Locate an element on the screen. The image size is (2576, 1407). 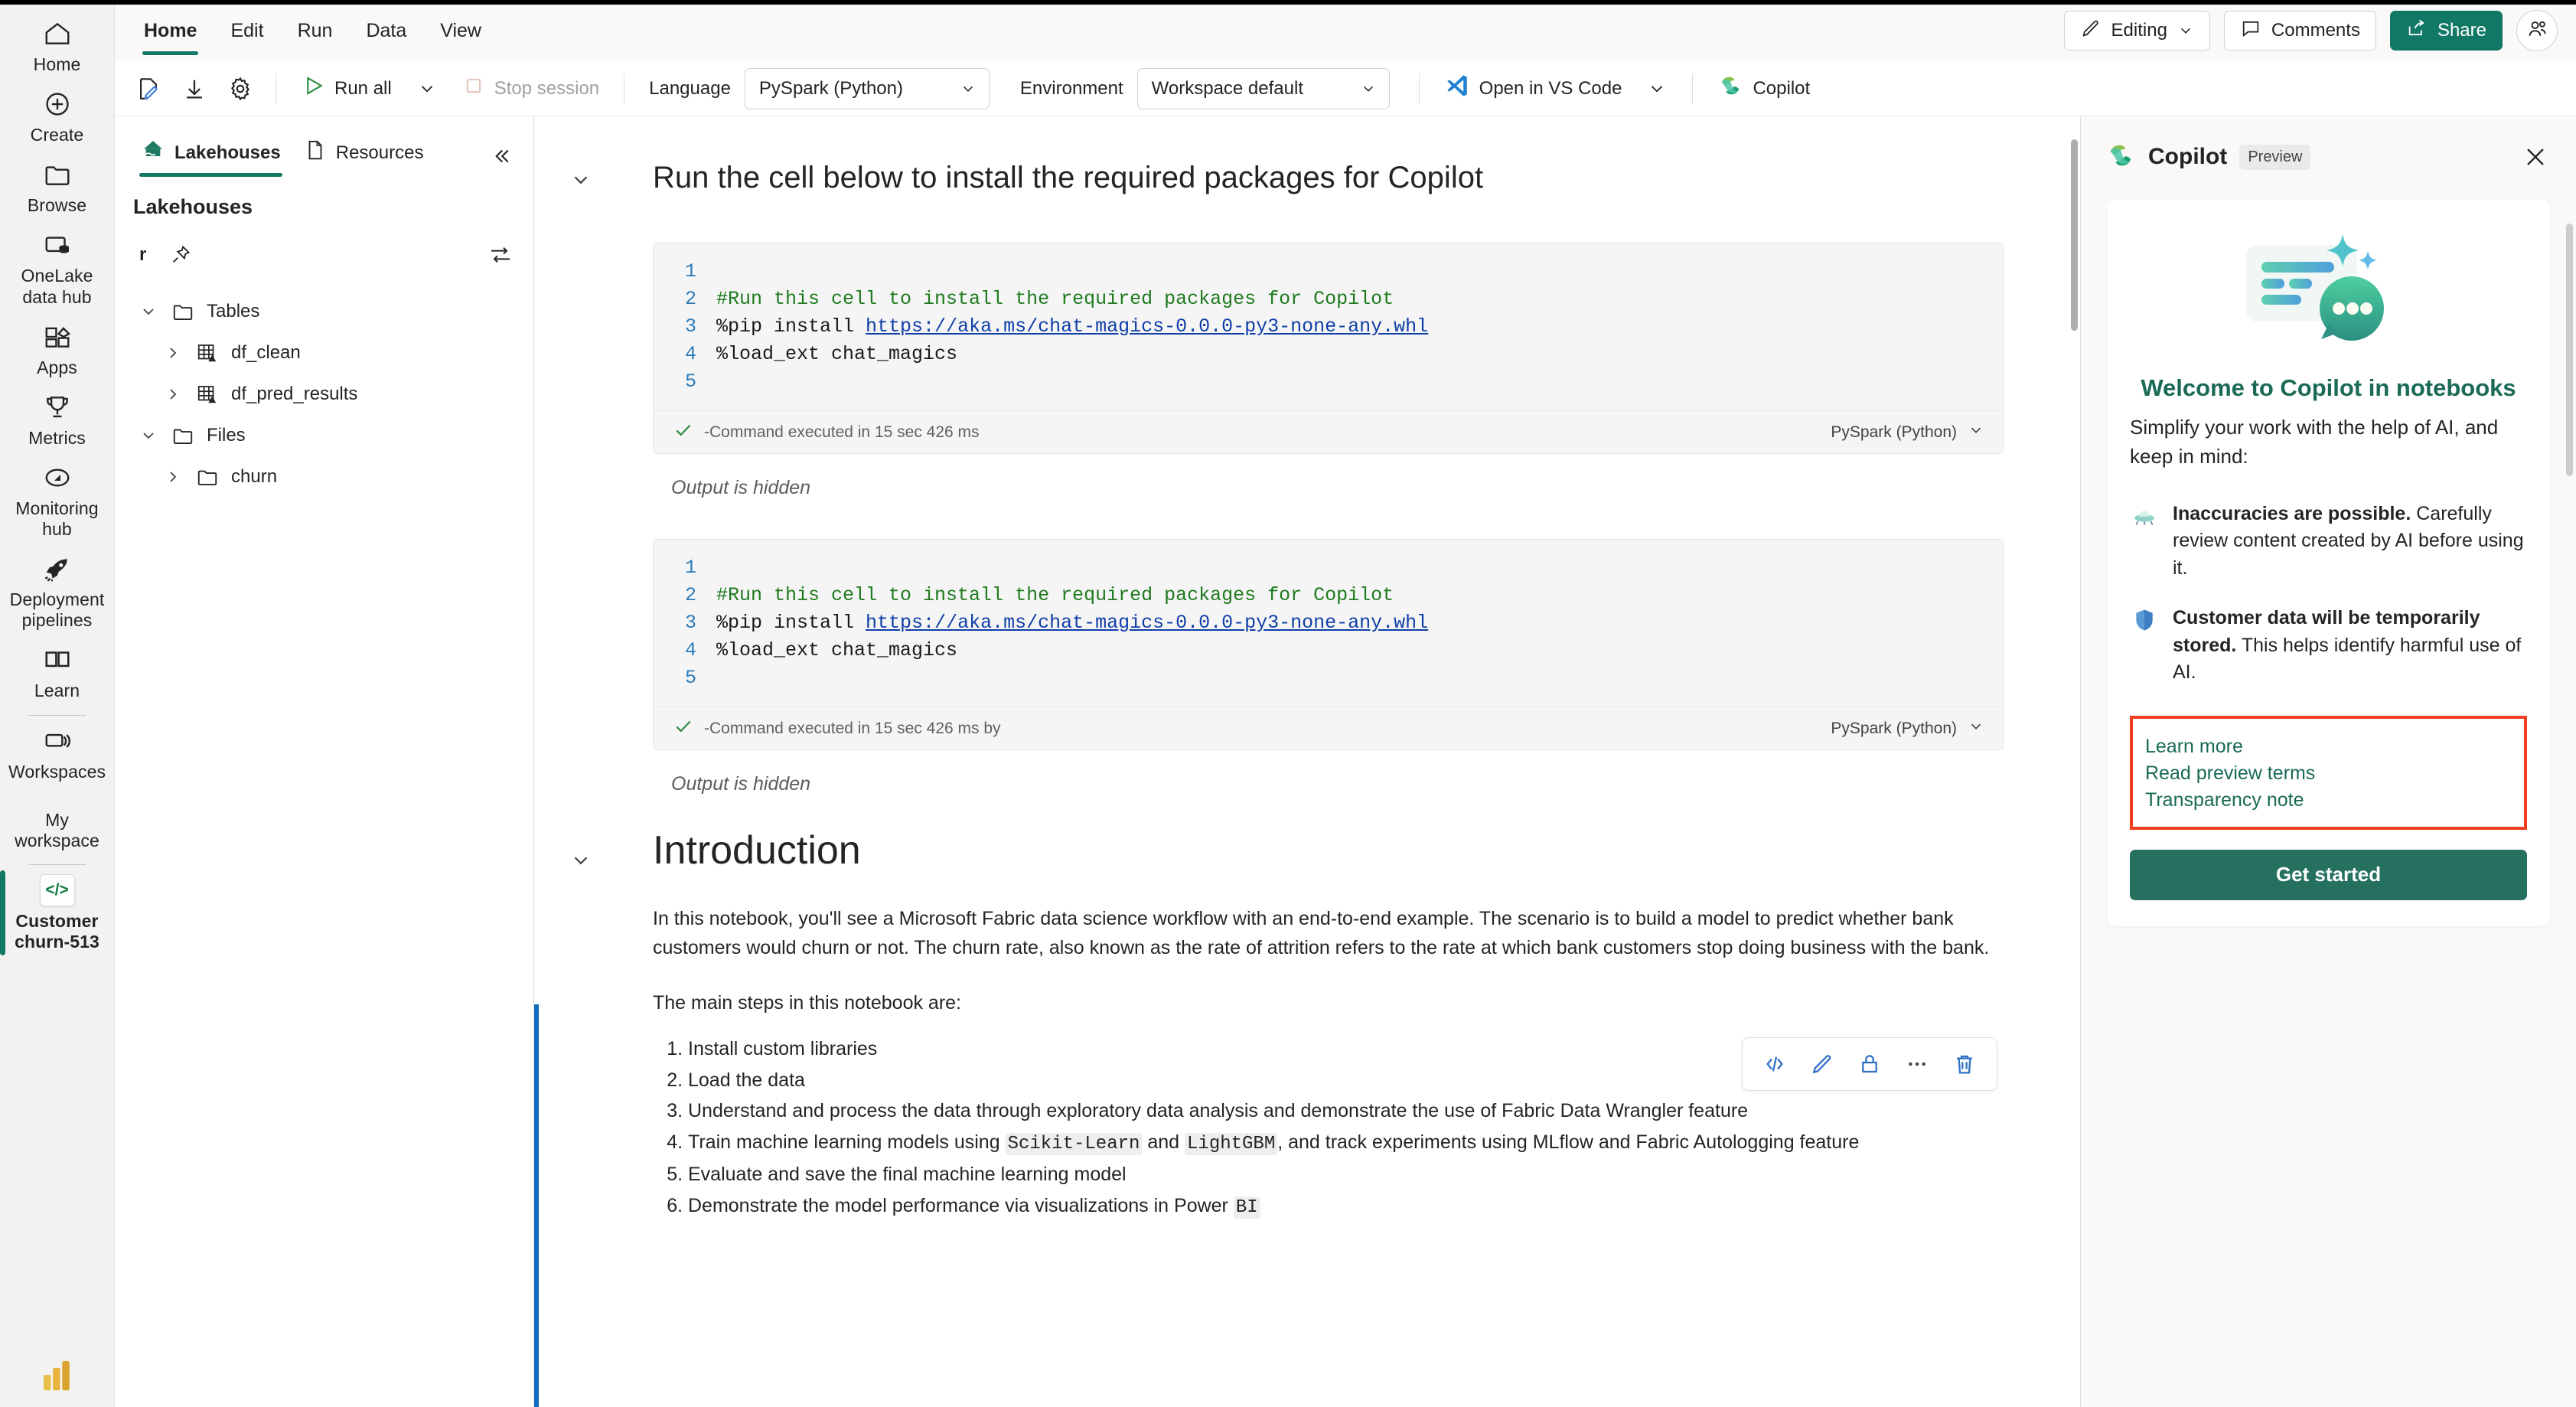
sidebar-item-deployment-pipelines: Deployment pipelines is located at coordinates (57, 591).